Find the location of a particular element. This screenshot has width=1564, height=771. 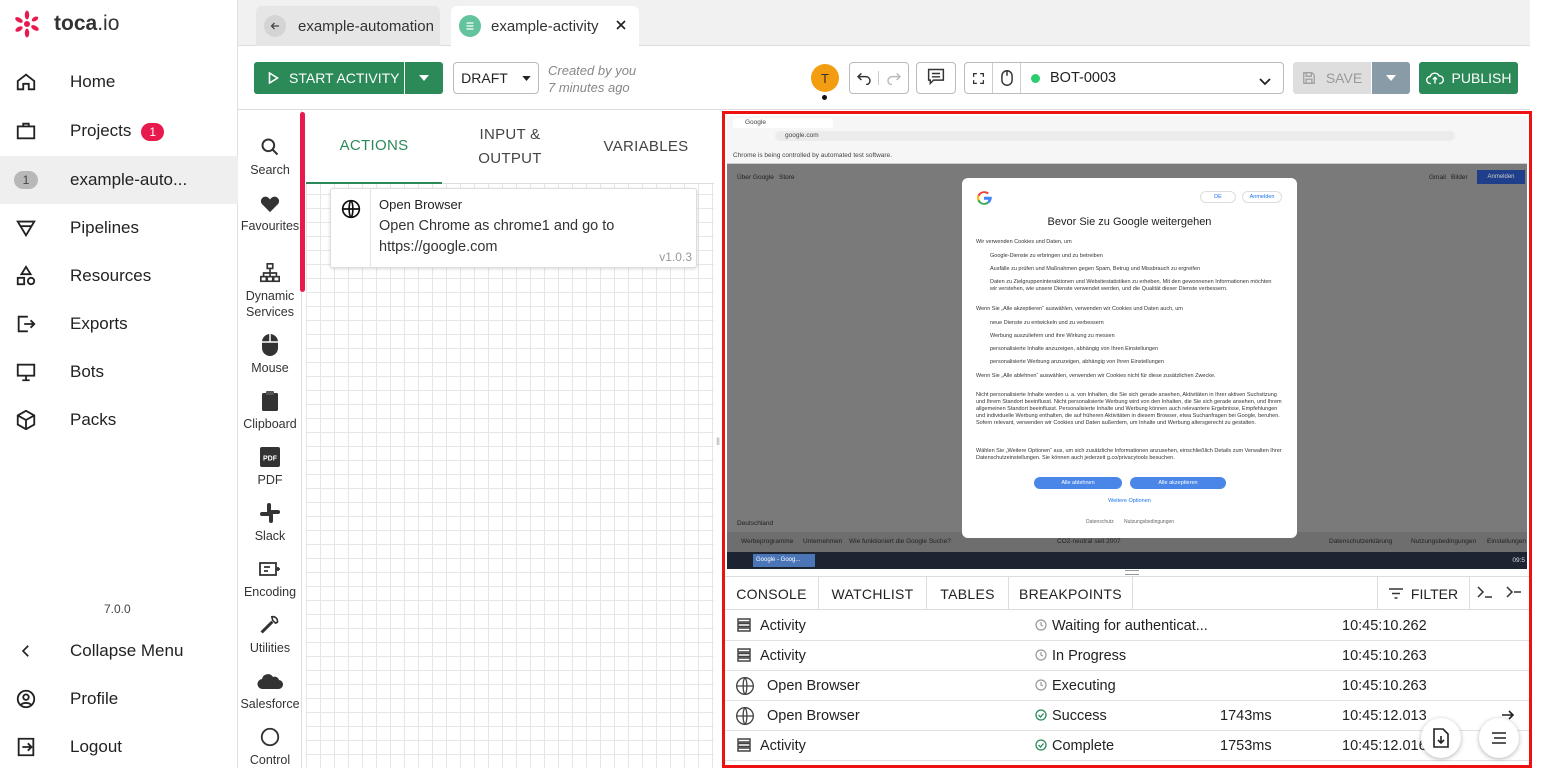

nav-exports: Exports is located at coordinates (119, 324).